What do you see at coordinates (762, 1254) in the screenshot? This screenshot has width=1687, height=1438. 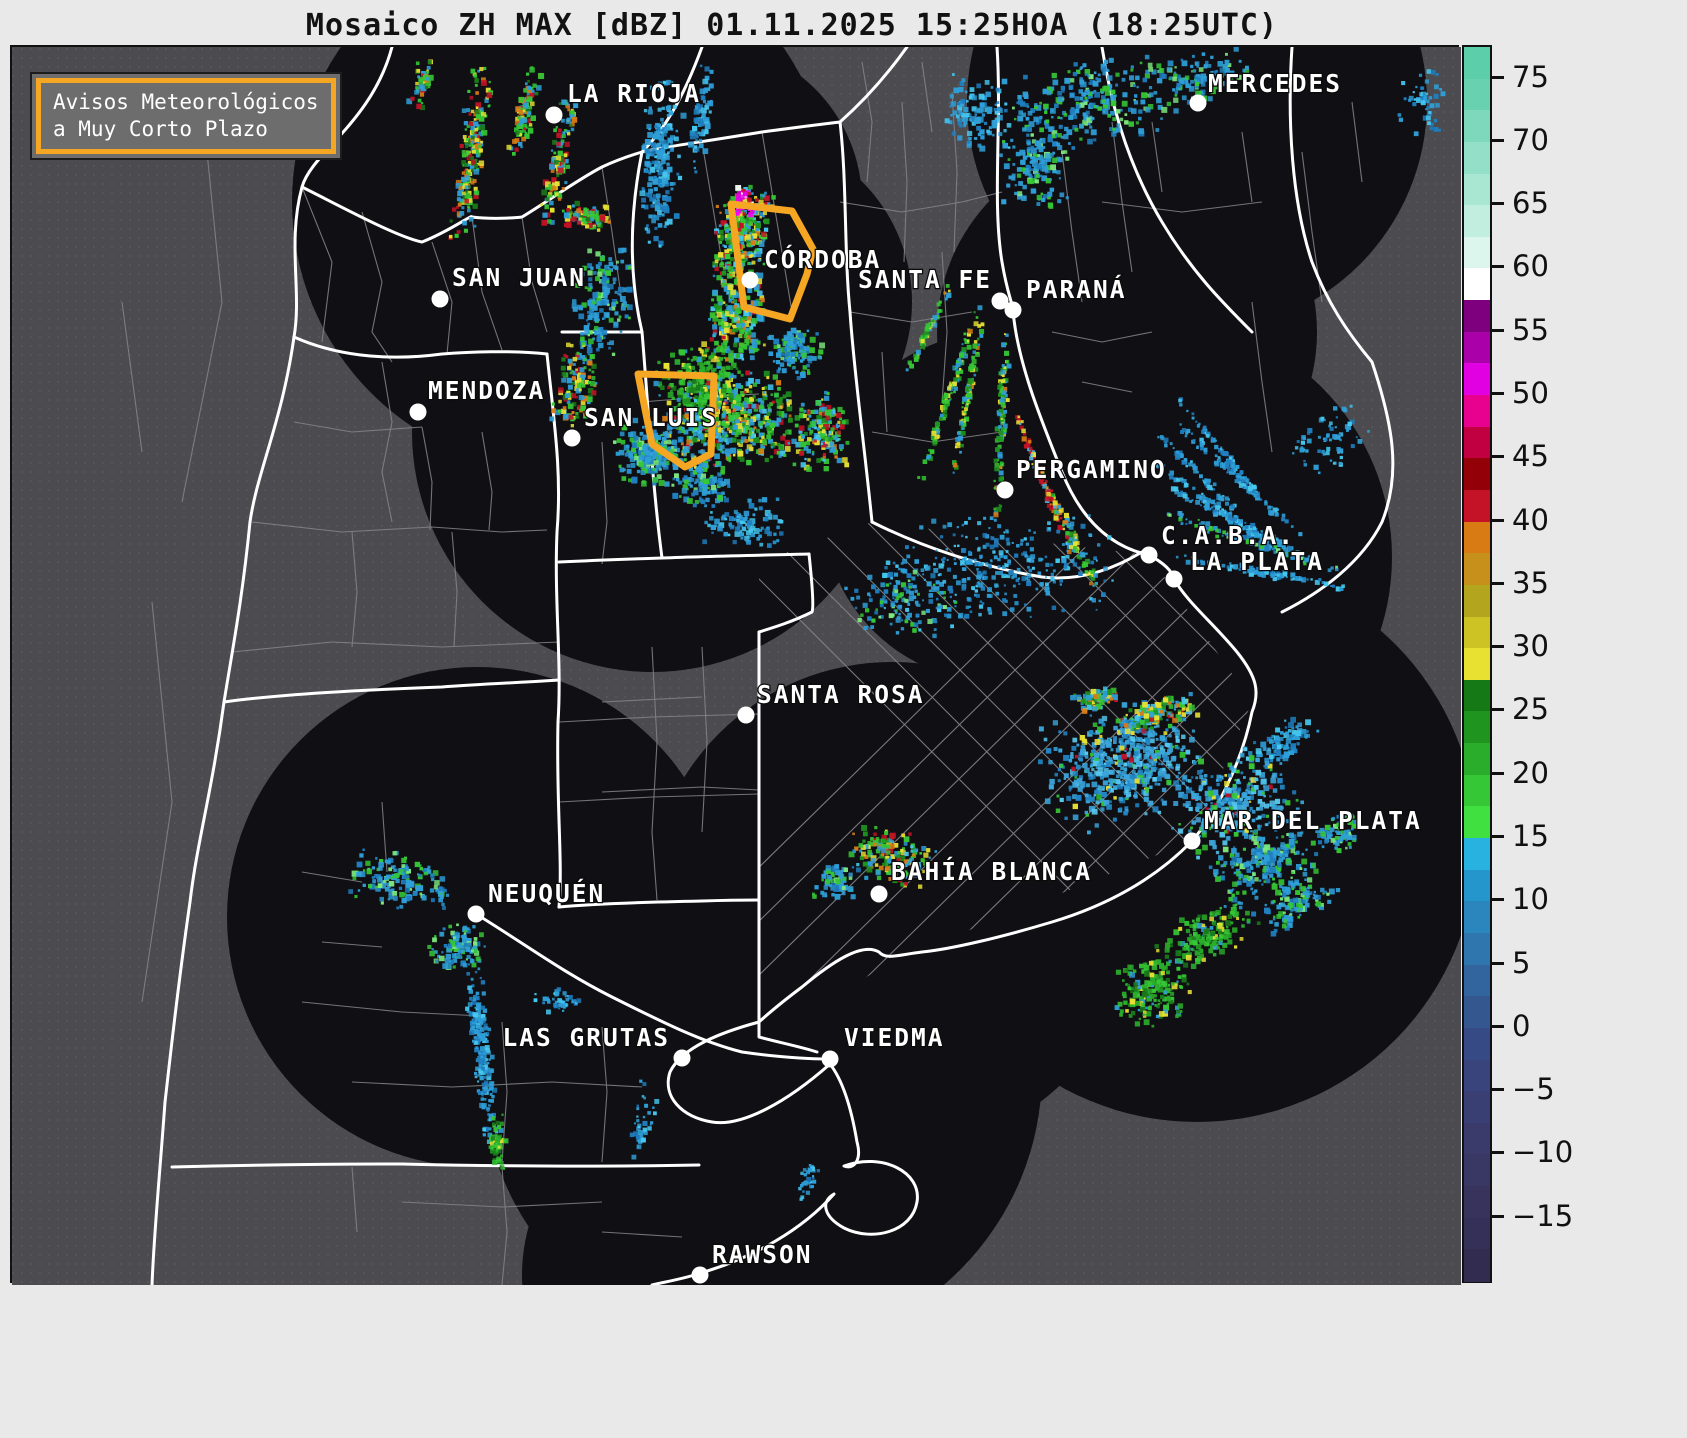 I see `city-label-rawson: RAWSON` at bounding box center [762, 1254].